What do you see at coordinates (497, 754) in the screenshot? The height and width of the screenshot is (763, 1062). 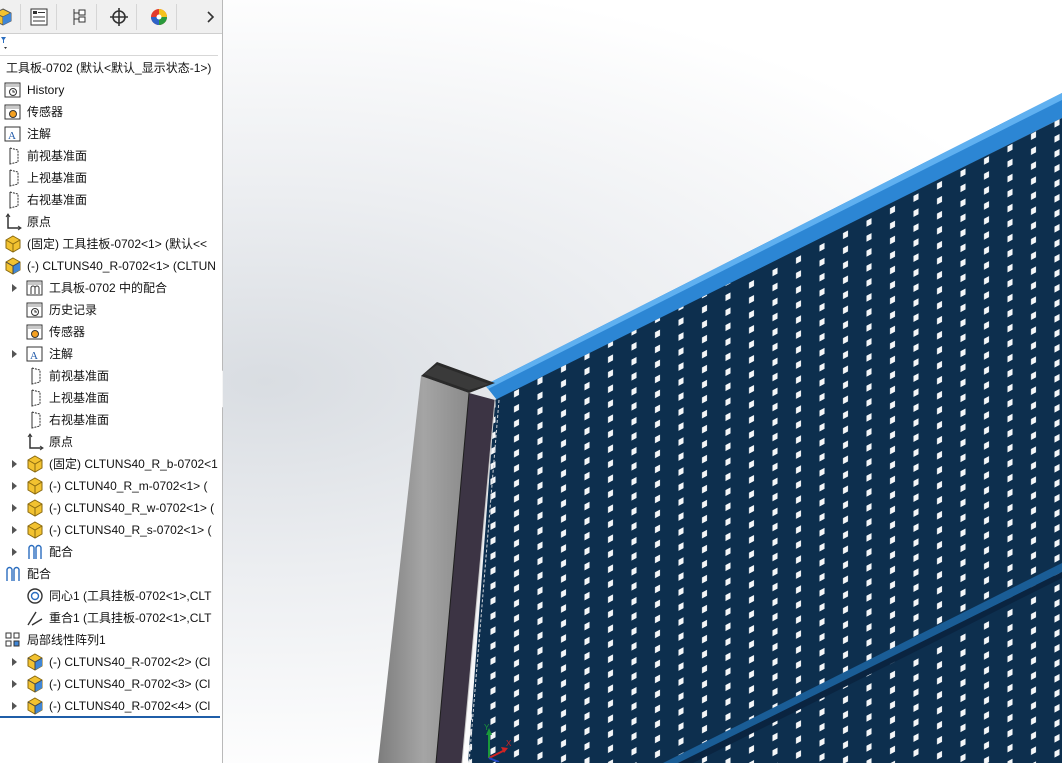 I see `triad-x-axis` at bounding box center [497, 754].